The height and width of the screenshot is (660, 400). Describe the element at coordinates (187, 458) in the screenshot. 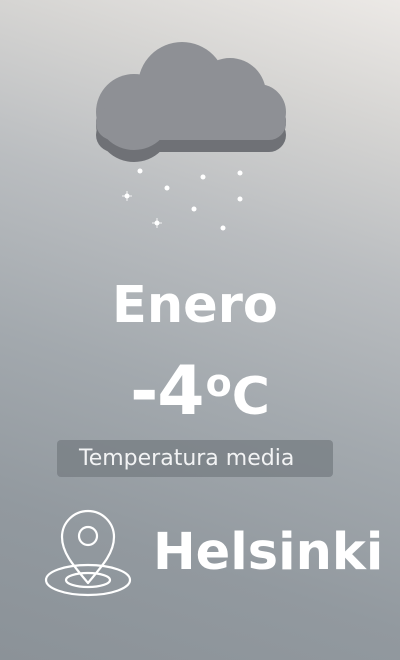

I see `average-temperature-label: Temperatura media` at that location.